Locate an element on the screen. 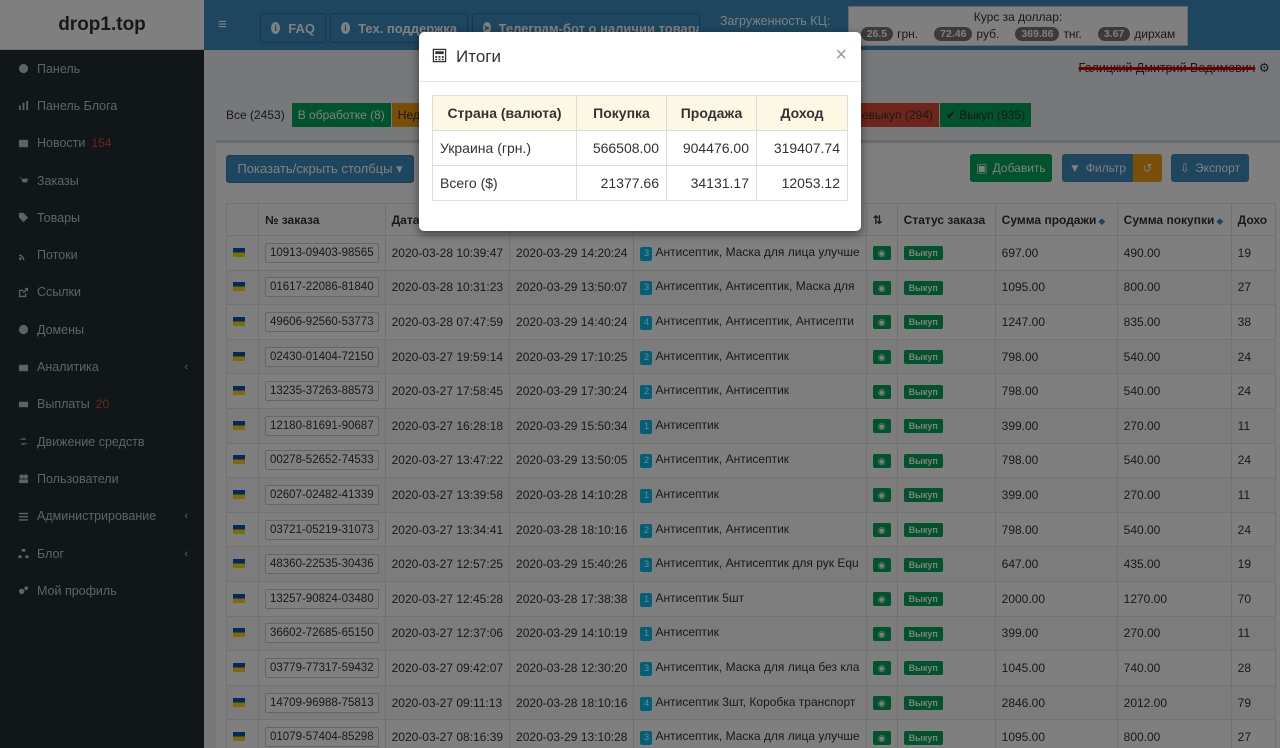 The width and height of the screenshot is (1280, 748). totals-country: Всего ($) is located at coordinates (504, 183).